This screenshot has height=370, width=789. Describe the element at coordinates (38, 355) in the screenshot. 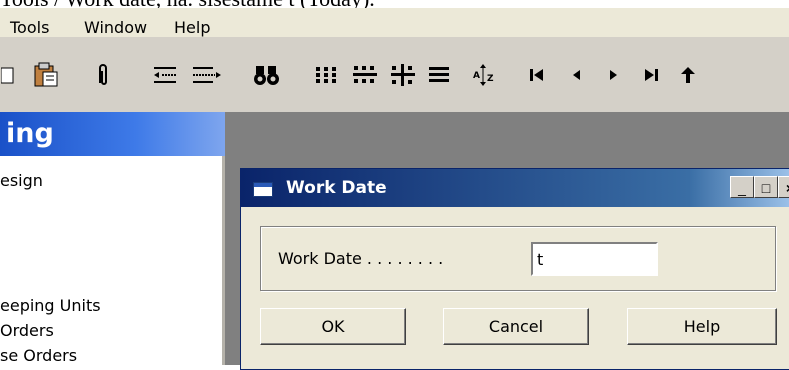

I see `pane-item-purchase-orders: se Orders` at that location.